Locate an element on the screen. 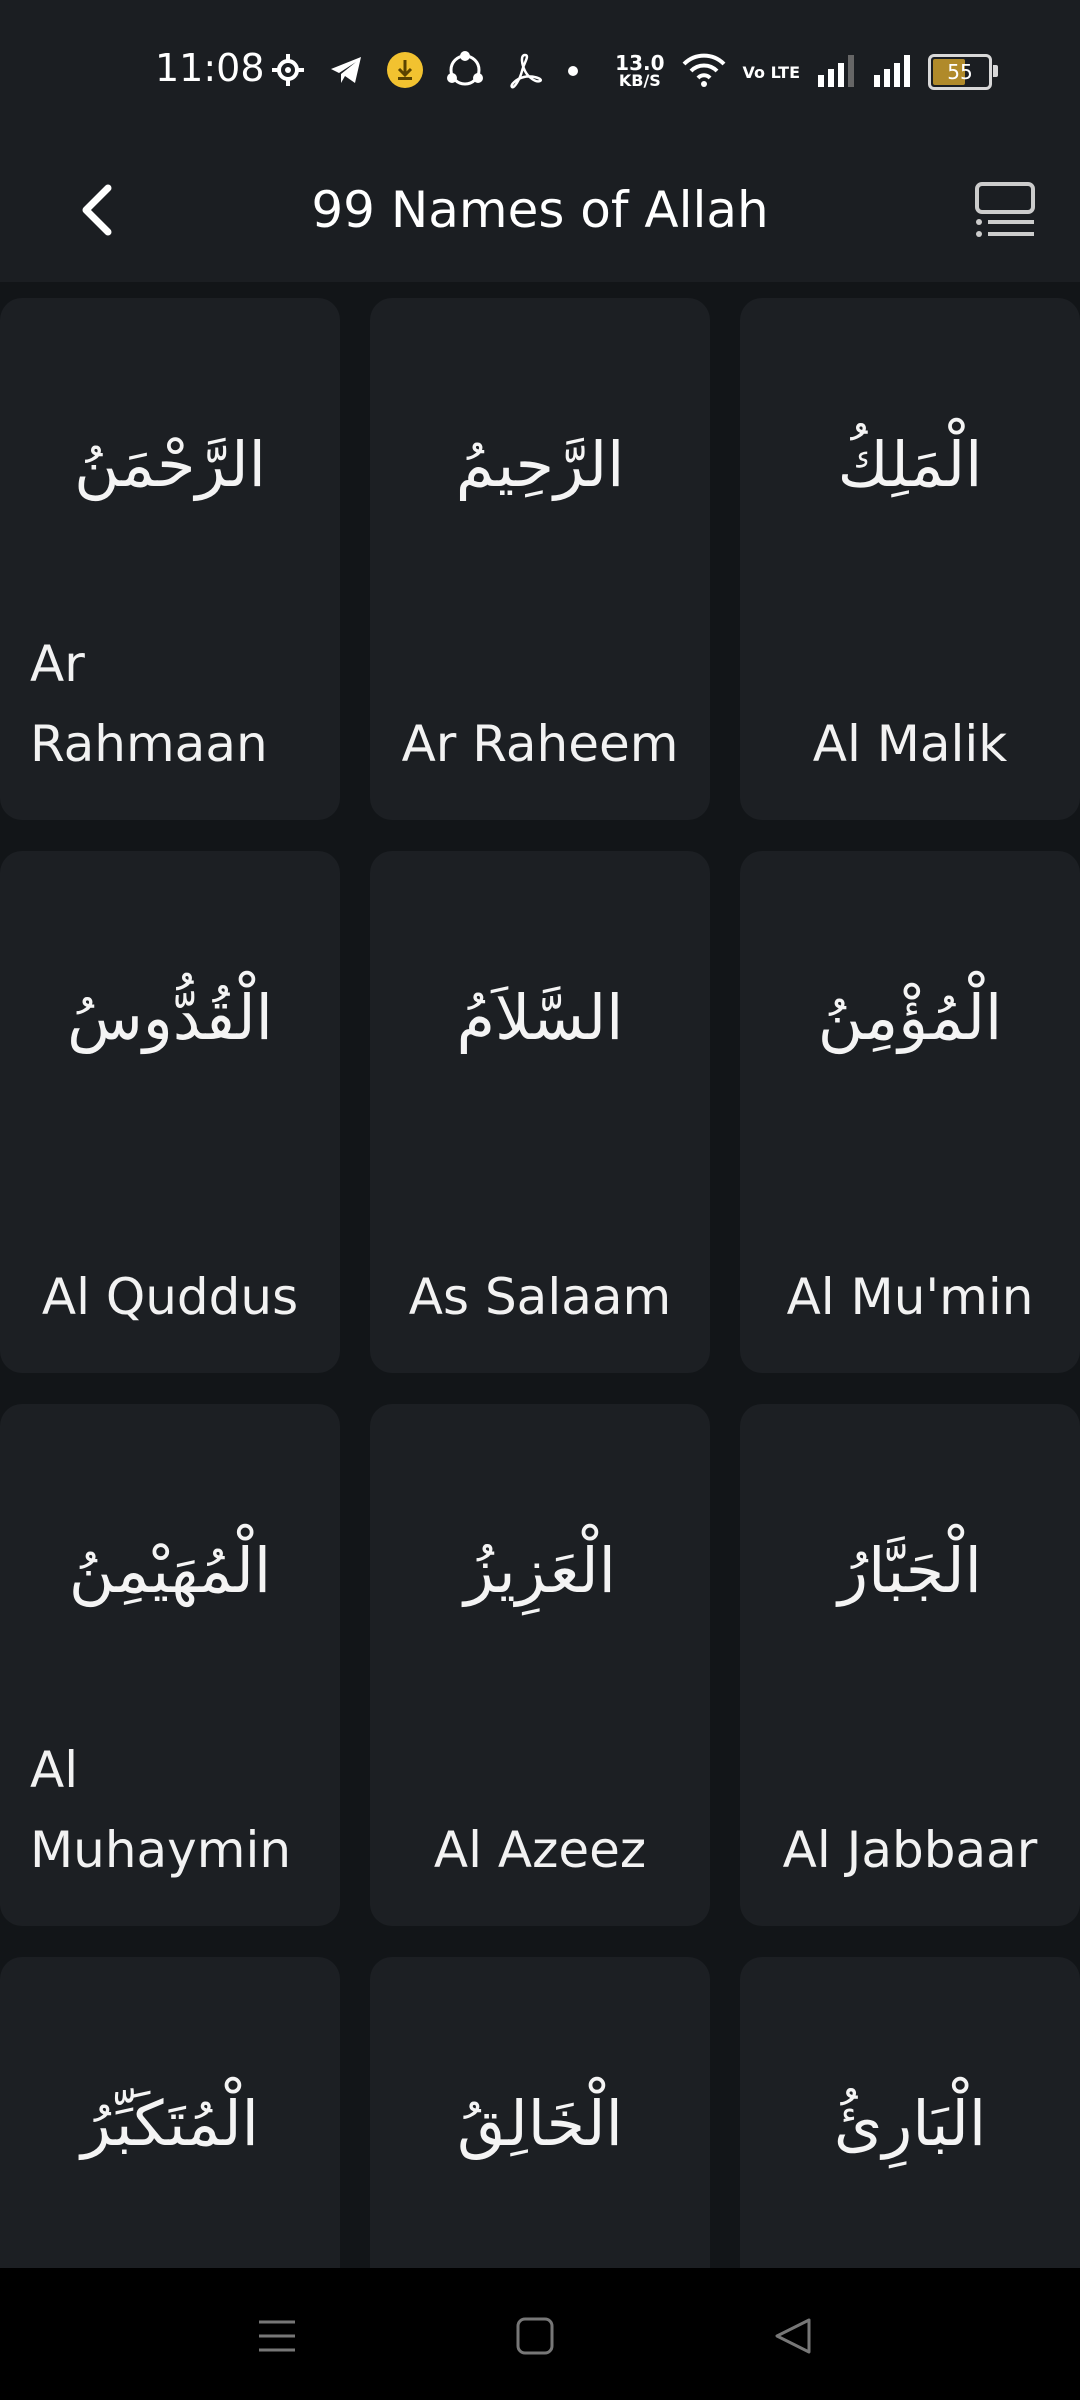 The width and height of the screenshot is (1080, 2400). name-card: الرَّحِيمُ Ar Raheem is located at coordinates (540, 559).